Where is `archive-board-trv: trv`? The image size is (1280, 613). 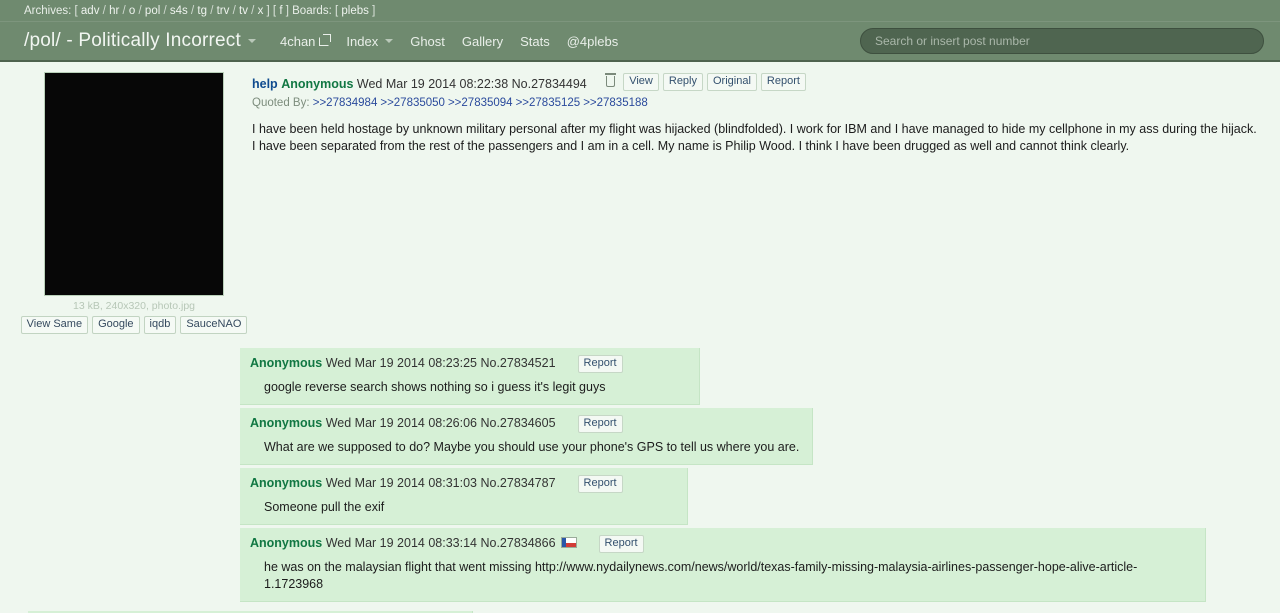 archive-board-trv: trv is located at coordinates (223, 11).